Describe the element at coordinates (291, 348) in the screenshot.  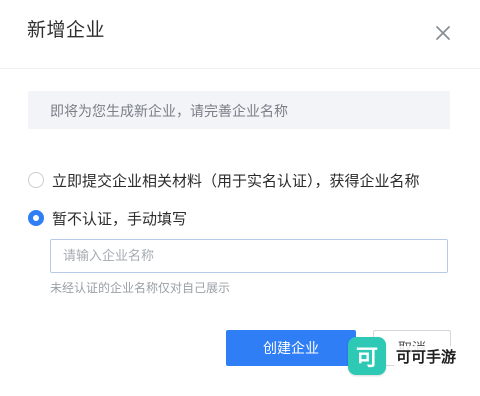
I see `create-company-button: 创建企业` at that location.